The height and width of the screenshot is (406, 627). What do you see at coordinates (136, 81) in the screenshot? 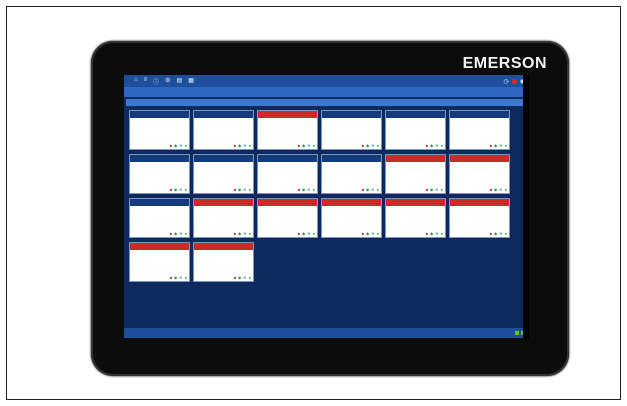
I see `home-icon: ⌂` at bounding box center [136, 81].